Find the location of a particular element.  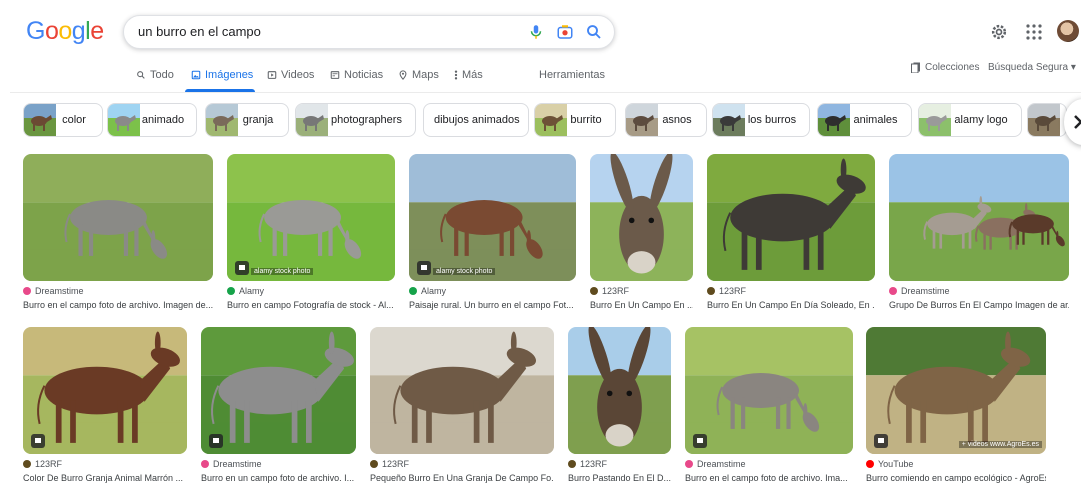

result-source: YouTube is located at coordinates (889, 464).